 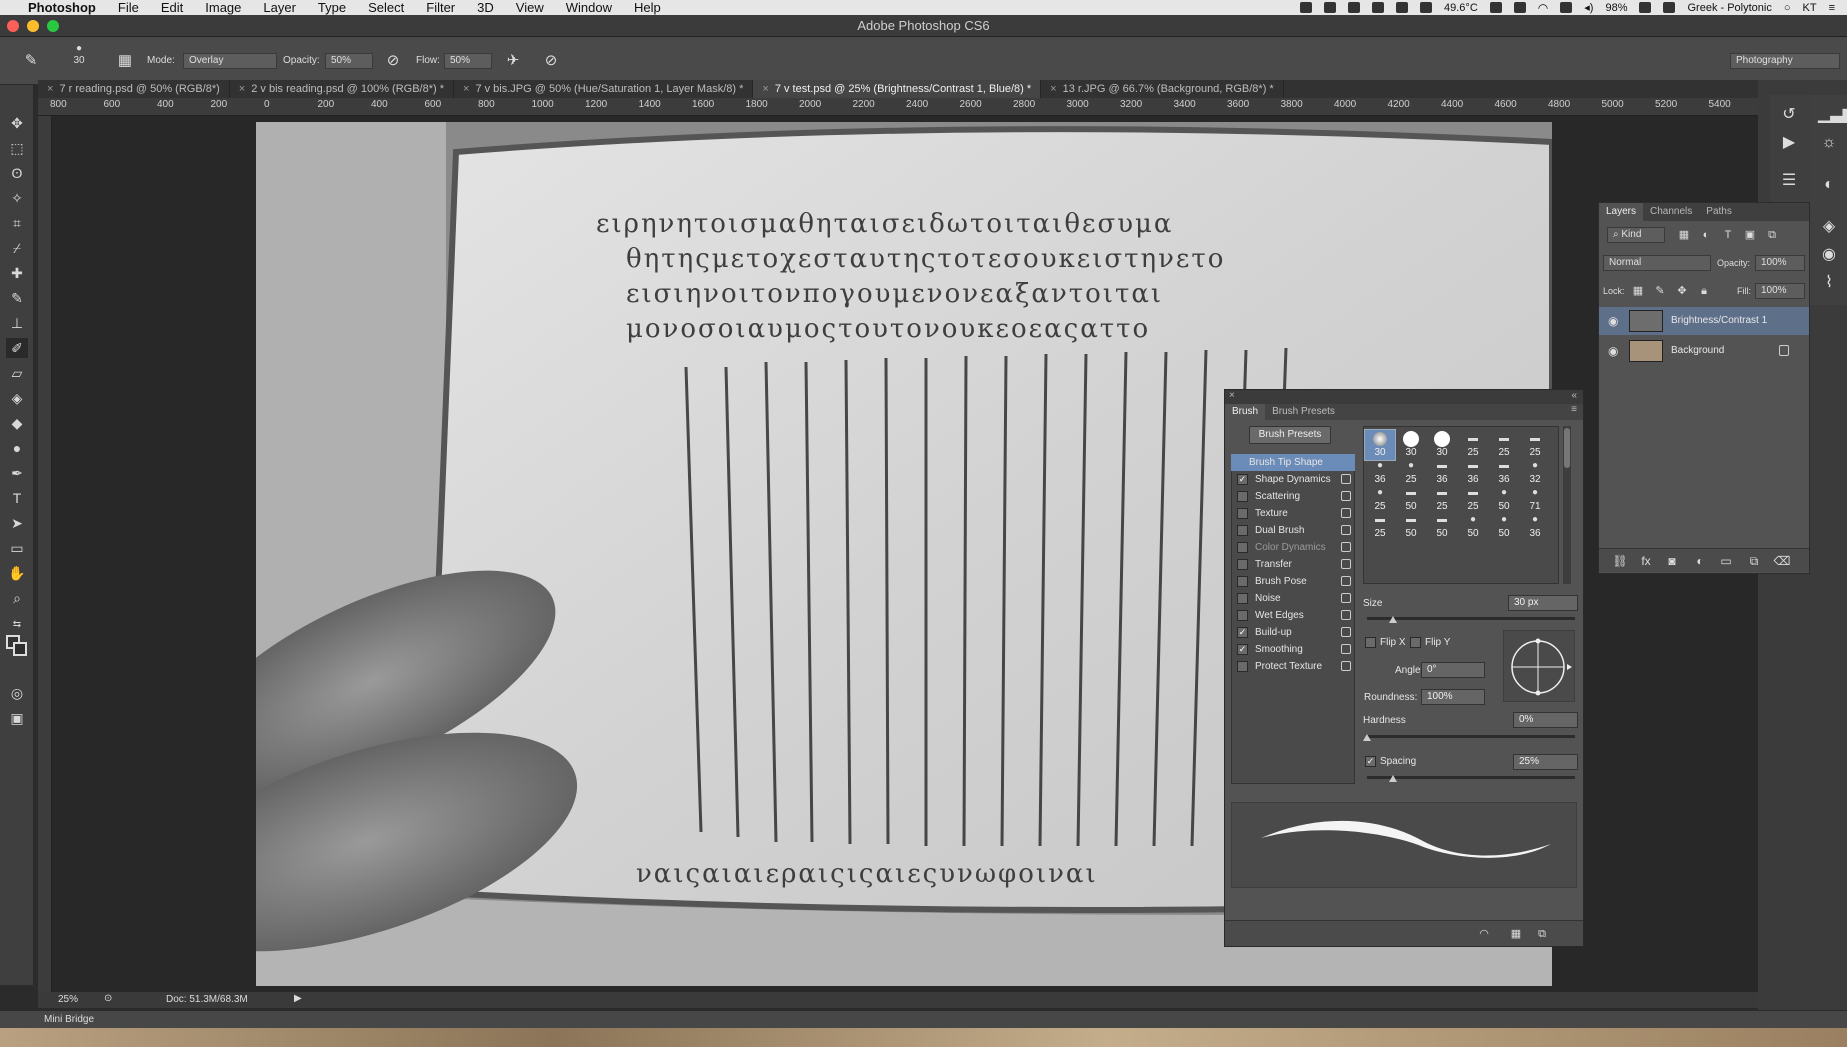 I want to click on status-info-icon: ⊙, so click(x=108, y=998).